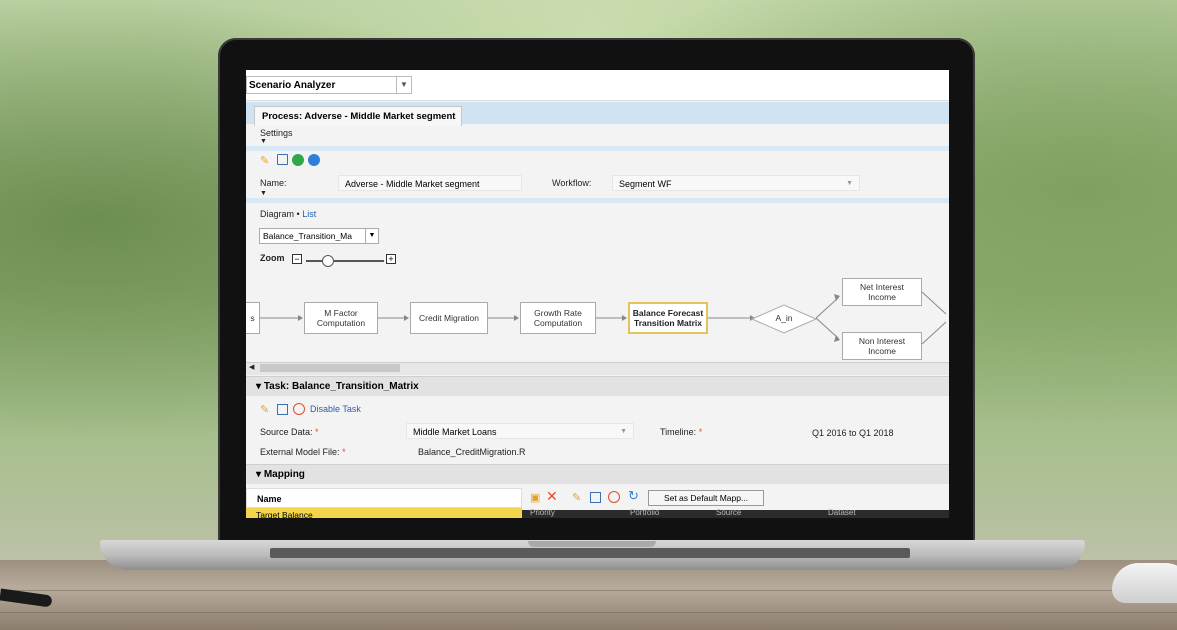 The width and height of the screenshot is (1177, 630). I want to click on task-section-header: ▾ Task: Balance_Transition_Matrix, so click(597, 386).